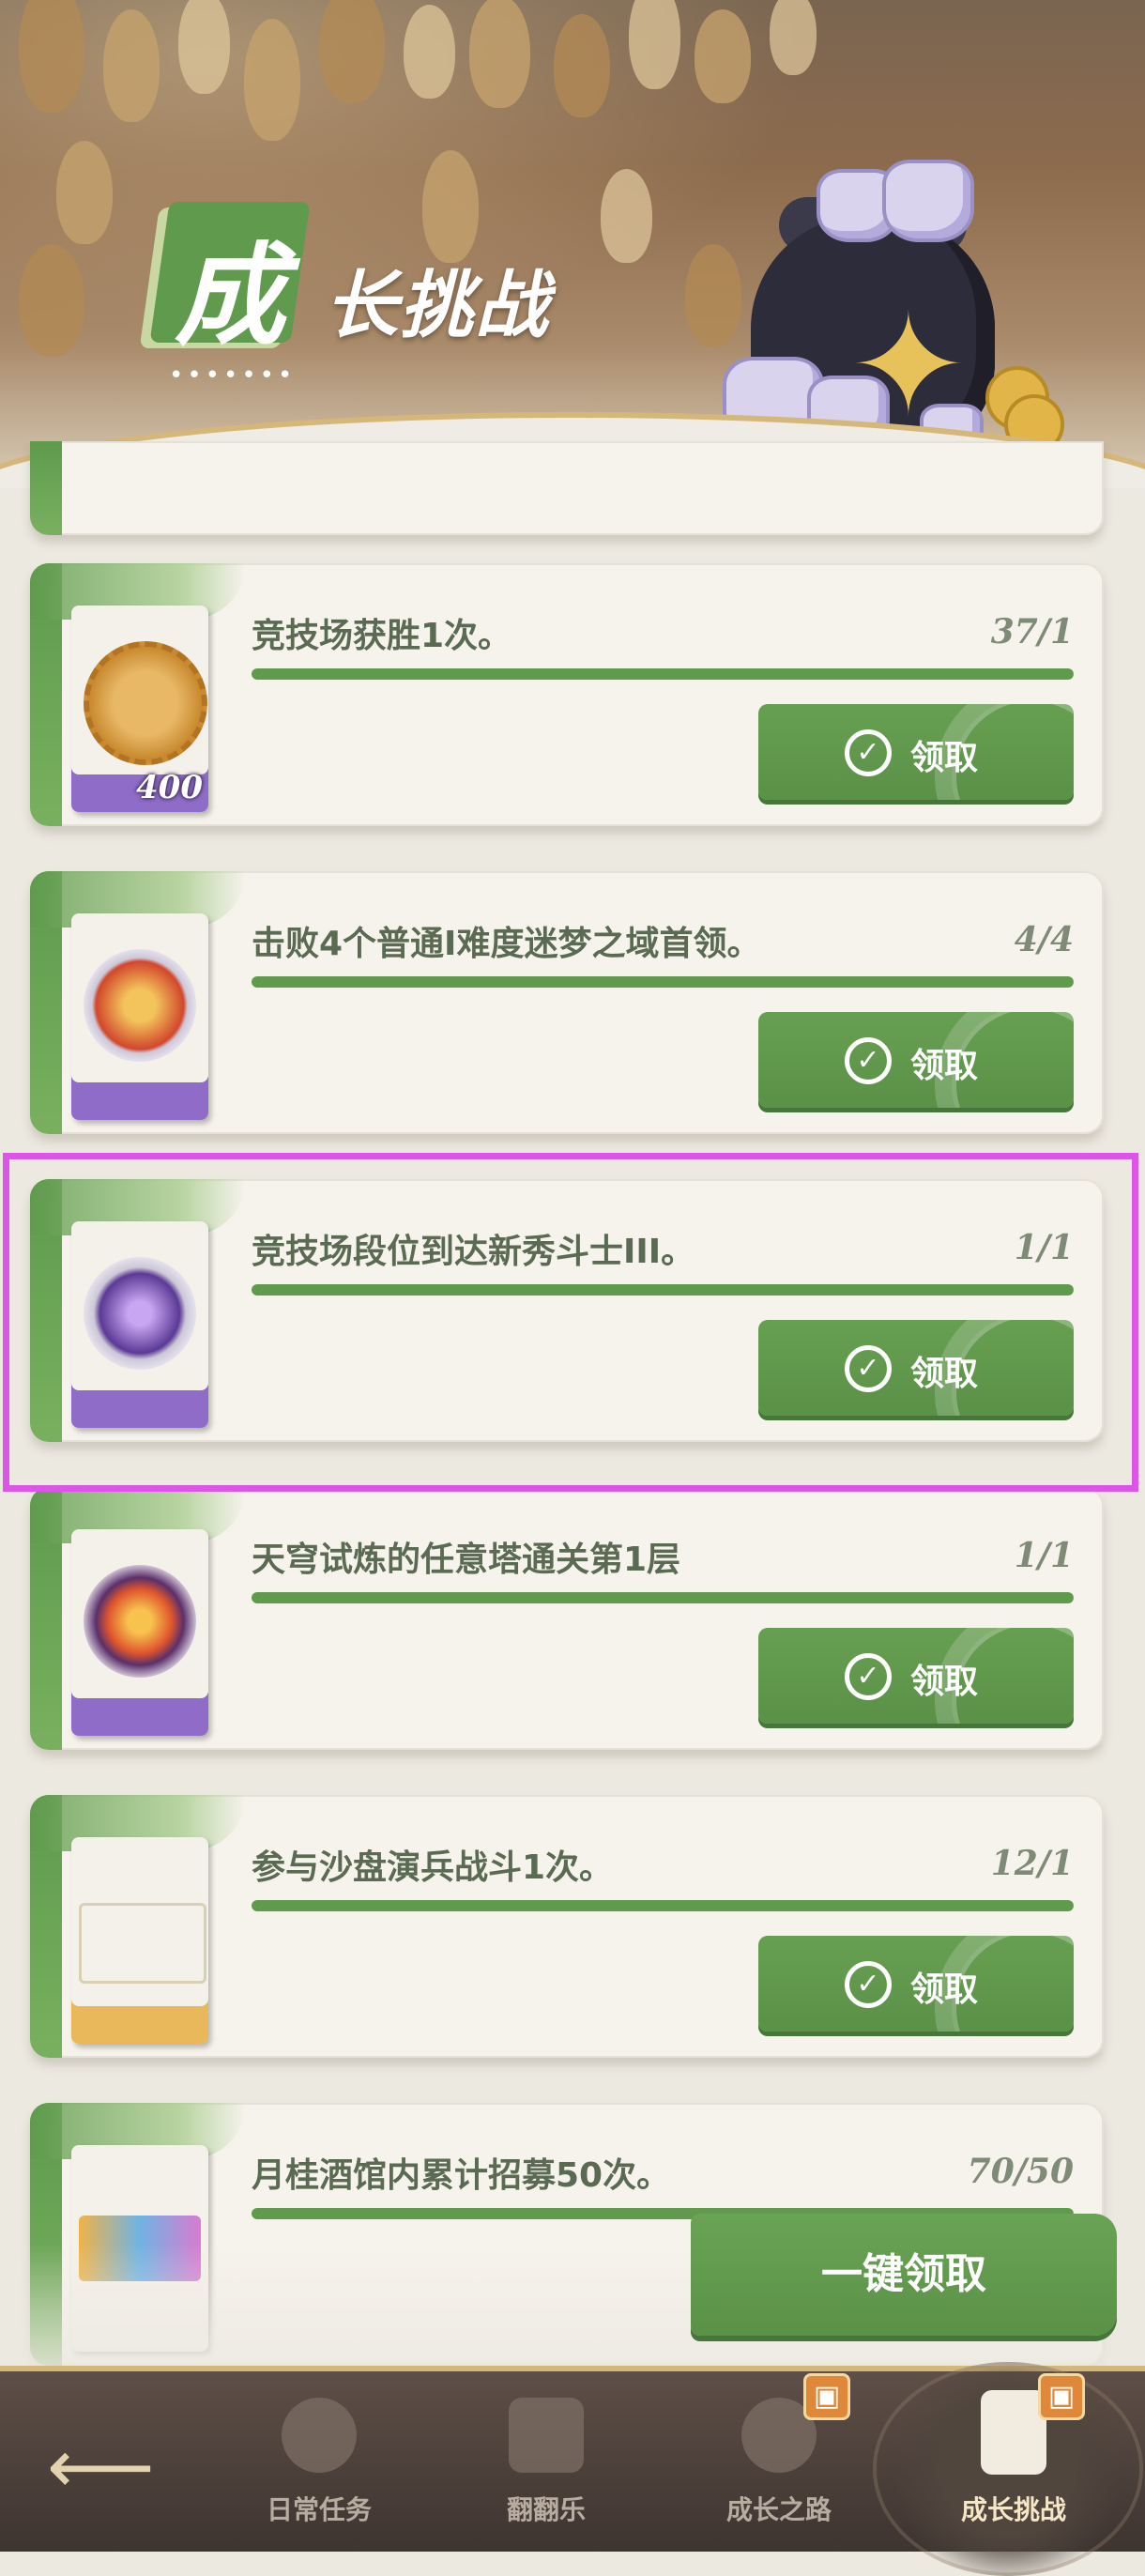 Image resolution: width=1145 pixels, height=2576 pixels. What do you see at coordinates (466, 1560) in the screenshot?
I see `task-name: 天穹试炼的任意塔通关第1层` at bounding box center [466, 1560].